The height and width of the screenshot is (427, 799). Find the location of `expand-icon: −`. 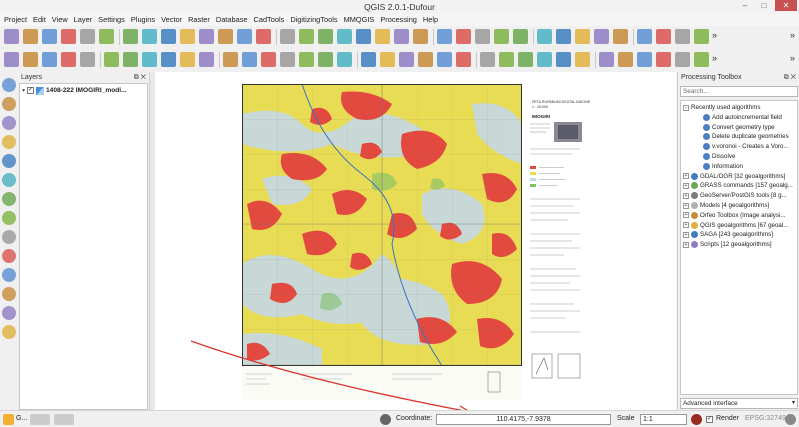

expand-icon: − is located at coordinates (686, 107).